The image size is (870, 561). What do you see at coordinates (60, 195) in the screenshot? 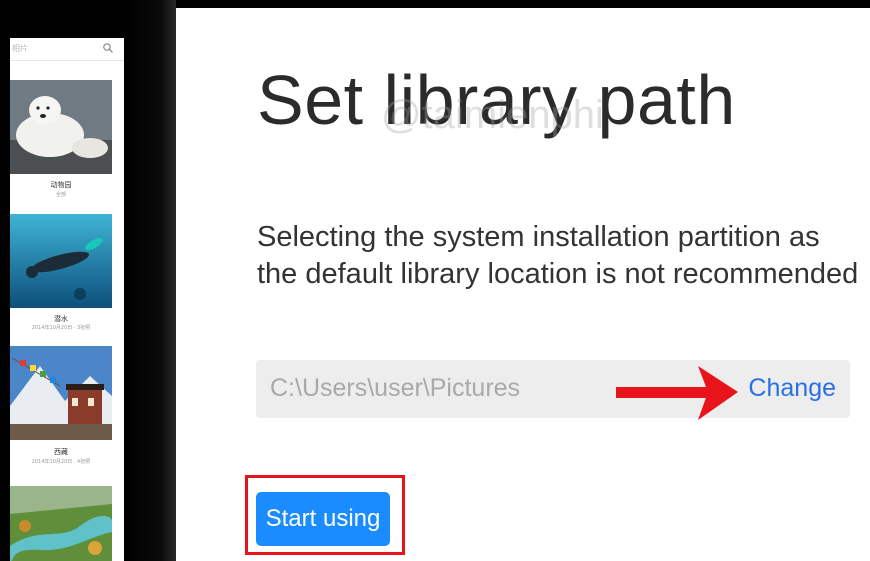
I see `album-subtitle: 全部` at bounding box center [60, 195].